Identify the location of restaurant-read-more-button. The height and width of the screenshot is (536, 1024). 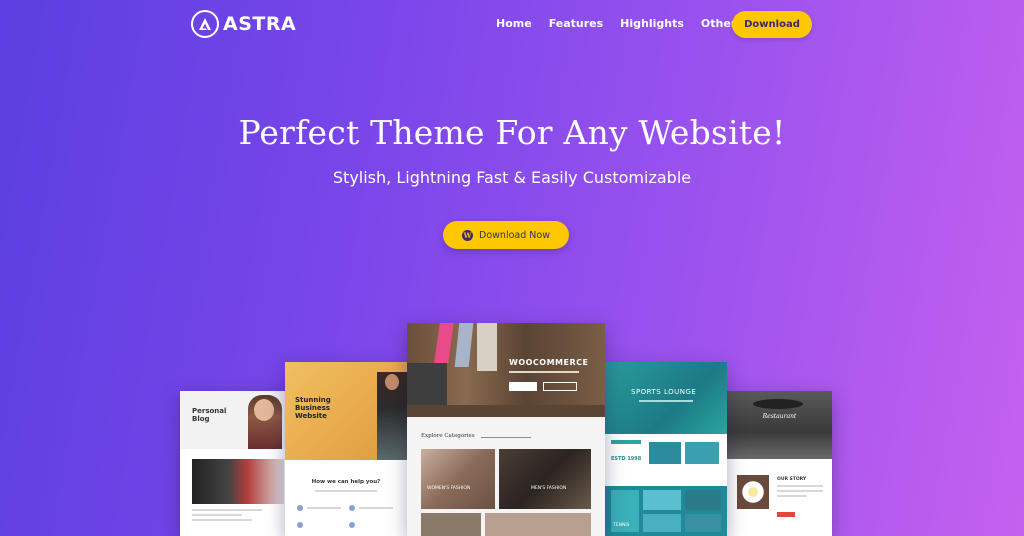
(786, 514).